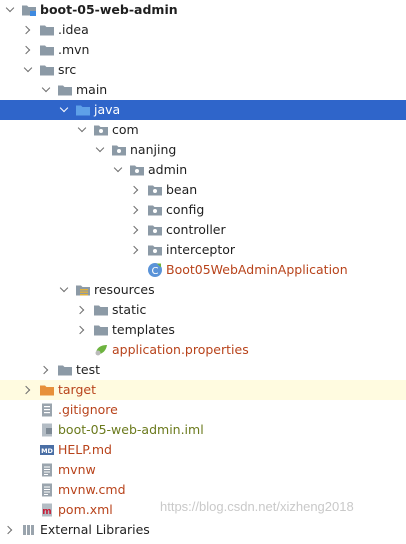  What do you see at coordinates (88, 409) in the screenshot?
I see `tree-node-label: .gitignore` at bounding box center [88, 409].